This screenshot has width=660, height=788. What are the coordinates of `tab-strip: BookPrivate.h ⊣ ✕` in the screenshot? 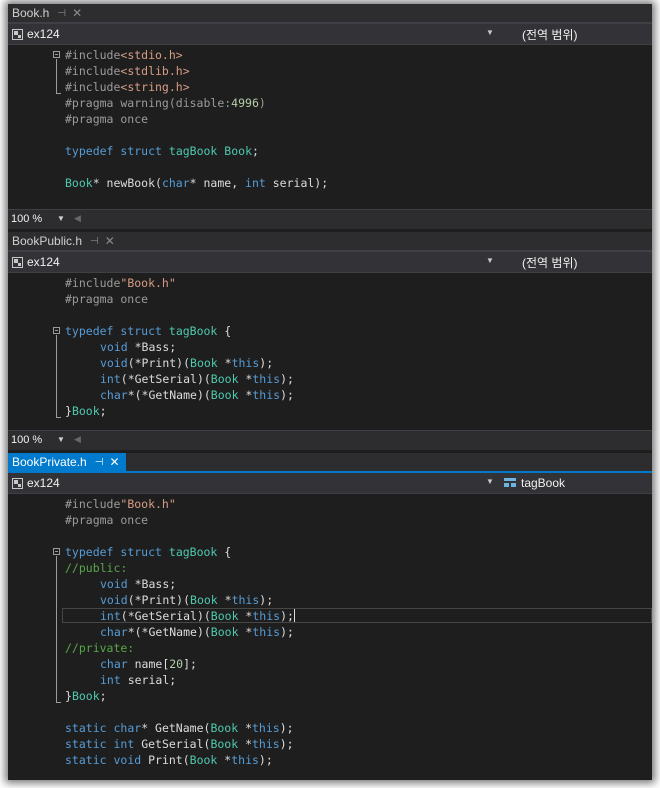 It's located at (330, 463).